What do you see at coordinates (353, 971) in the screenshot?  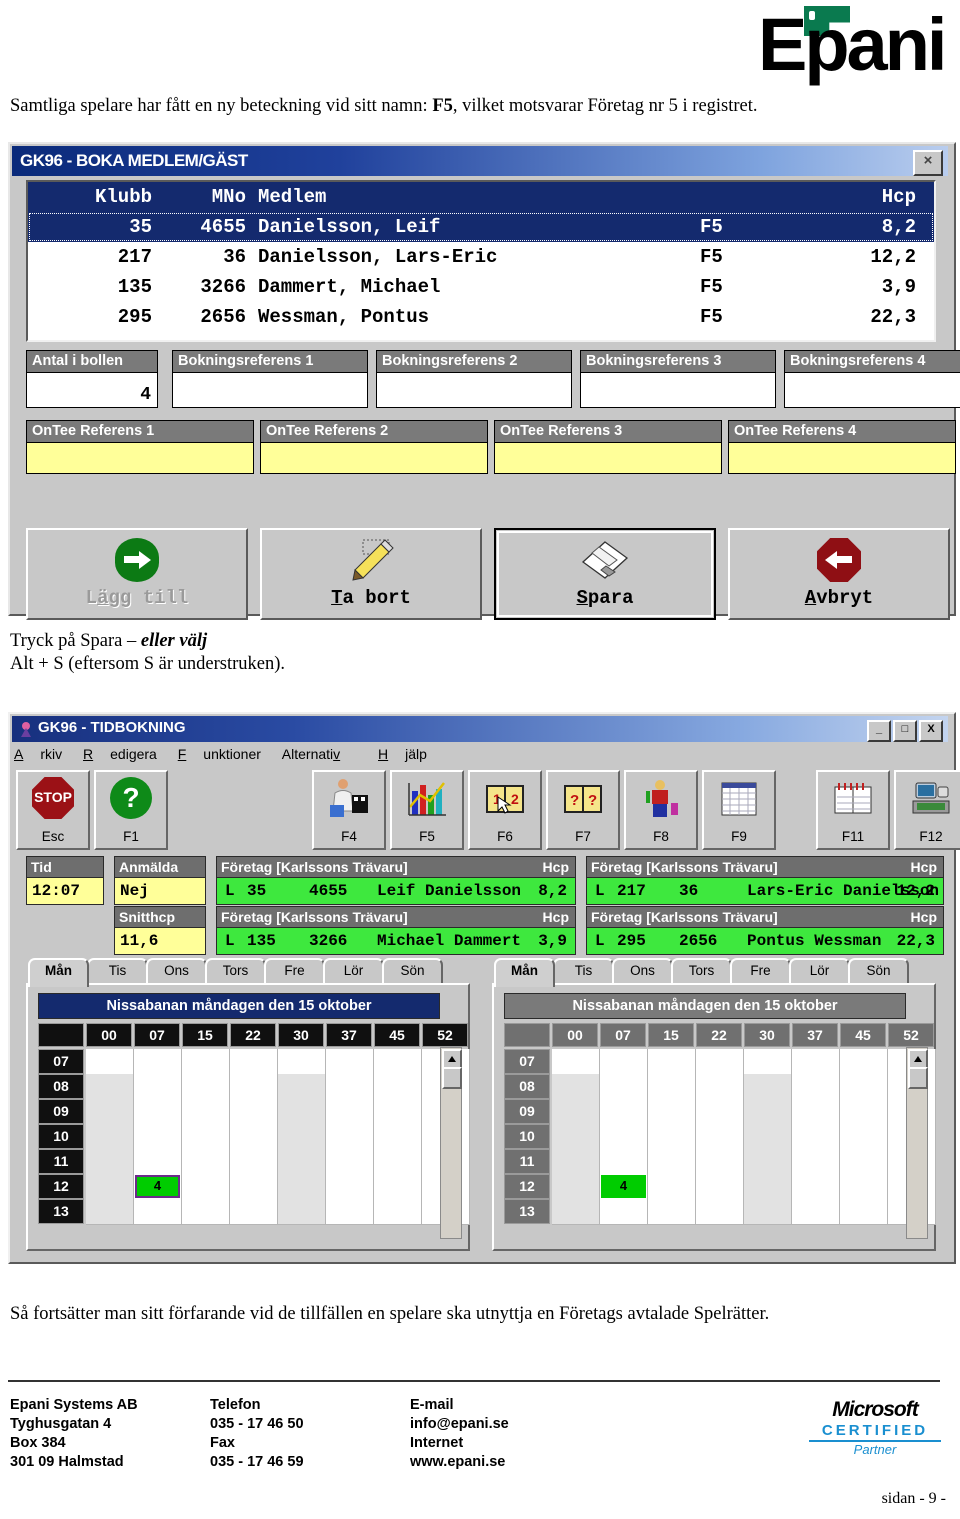 I see `tab-lor: Lör` at bounding box center [353, 971].